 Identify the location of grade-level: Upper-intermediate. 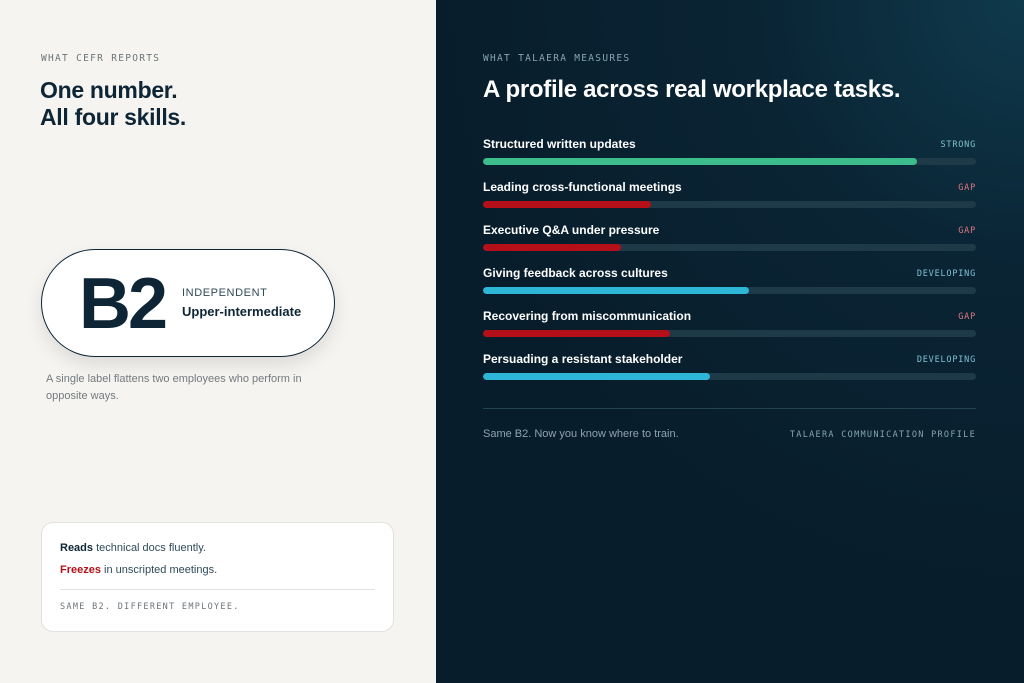
(242, 311).